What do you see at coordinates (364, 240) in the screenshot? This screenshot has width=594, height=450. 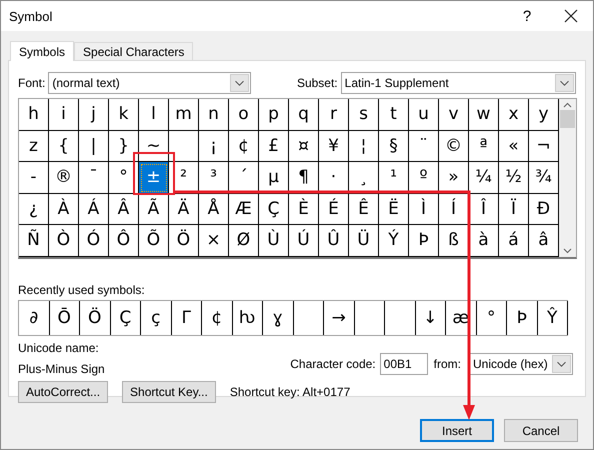 I see `symbol-cell: Ü` at bounding box center [364, 240].